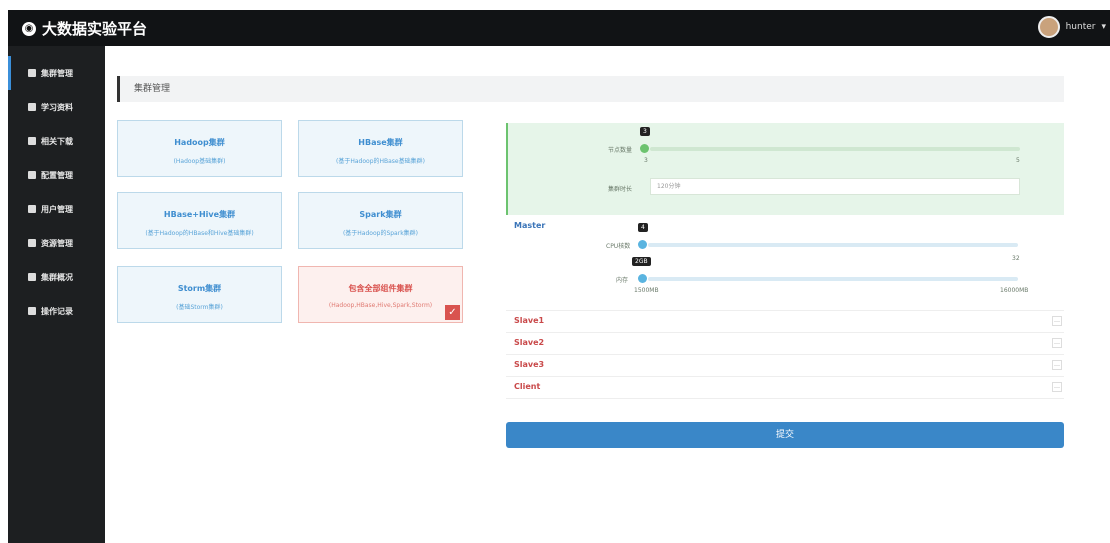  What do you see at coordinates (527, 386) in the screenshot?
I see `node-name: Client` at bounding box center [527, 386].